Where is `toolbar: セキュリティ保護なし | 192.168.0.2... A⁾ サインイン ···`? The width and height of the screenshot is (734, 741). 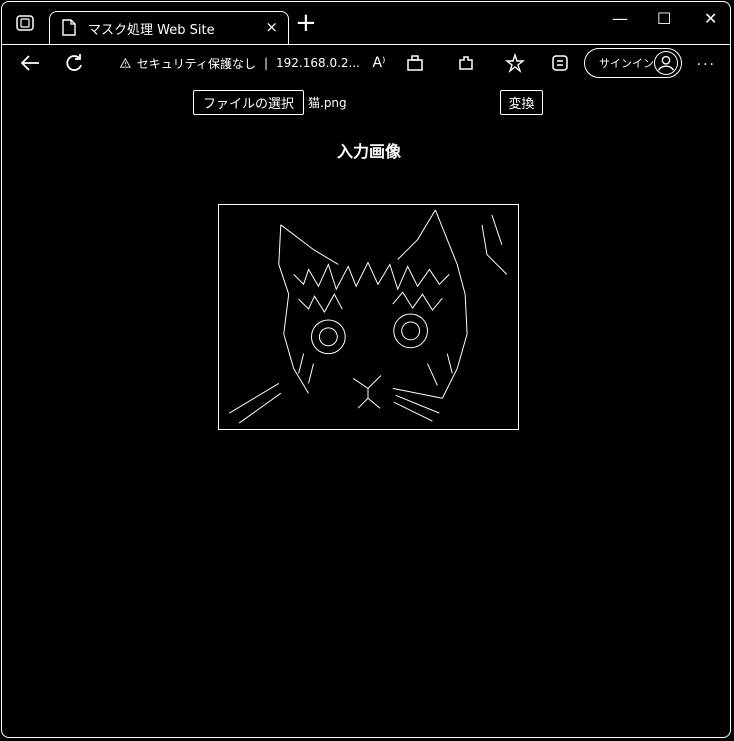 toolbar: セキュリティ保護なし | 192.168.0.2... A⁾ サインイン ··· is located at coordinates (366, 63).